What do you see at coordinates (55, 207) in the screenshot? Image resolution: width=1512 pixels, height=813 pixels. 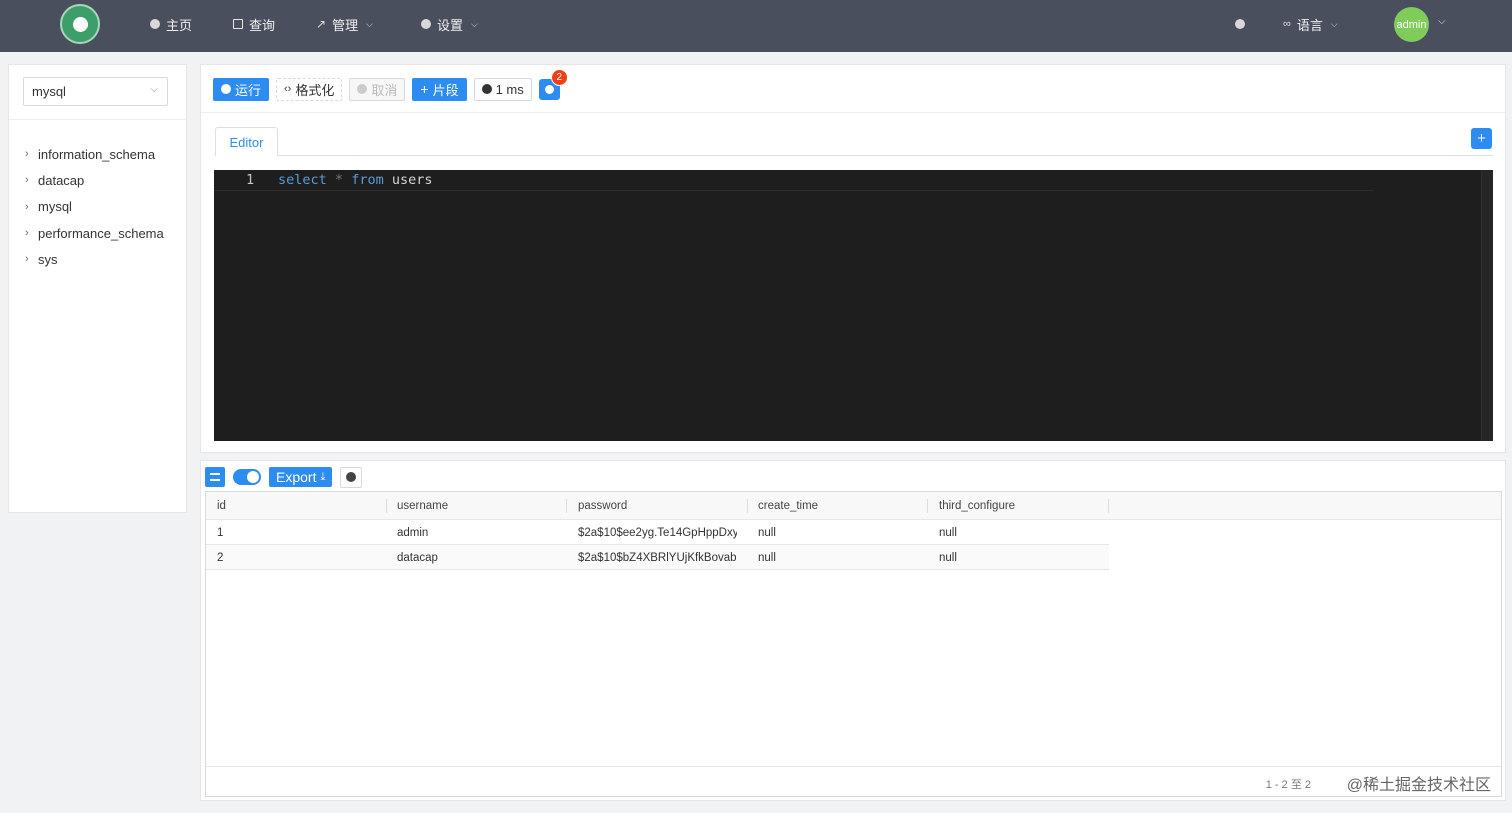 I see `tree-item-label: mysql` at bounding box center [55, 207].